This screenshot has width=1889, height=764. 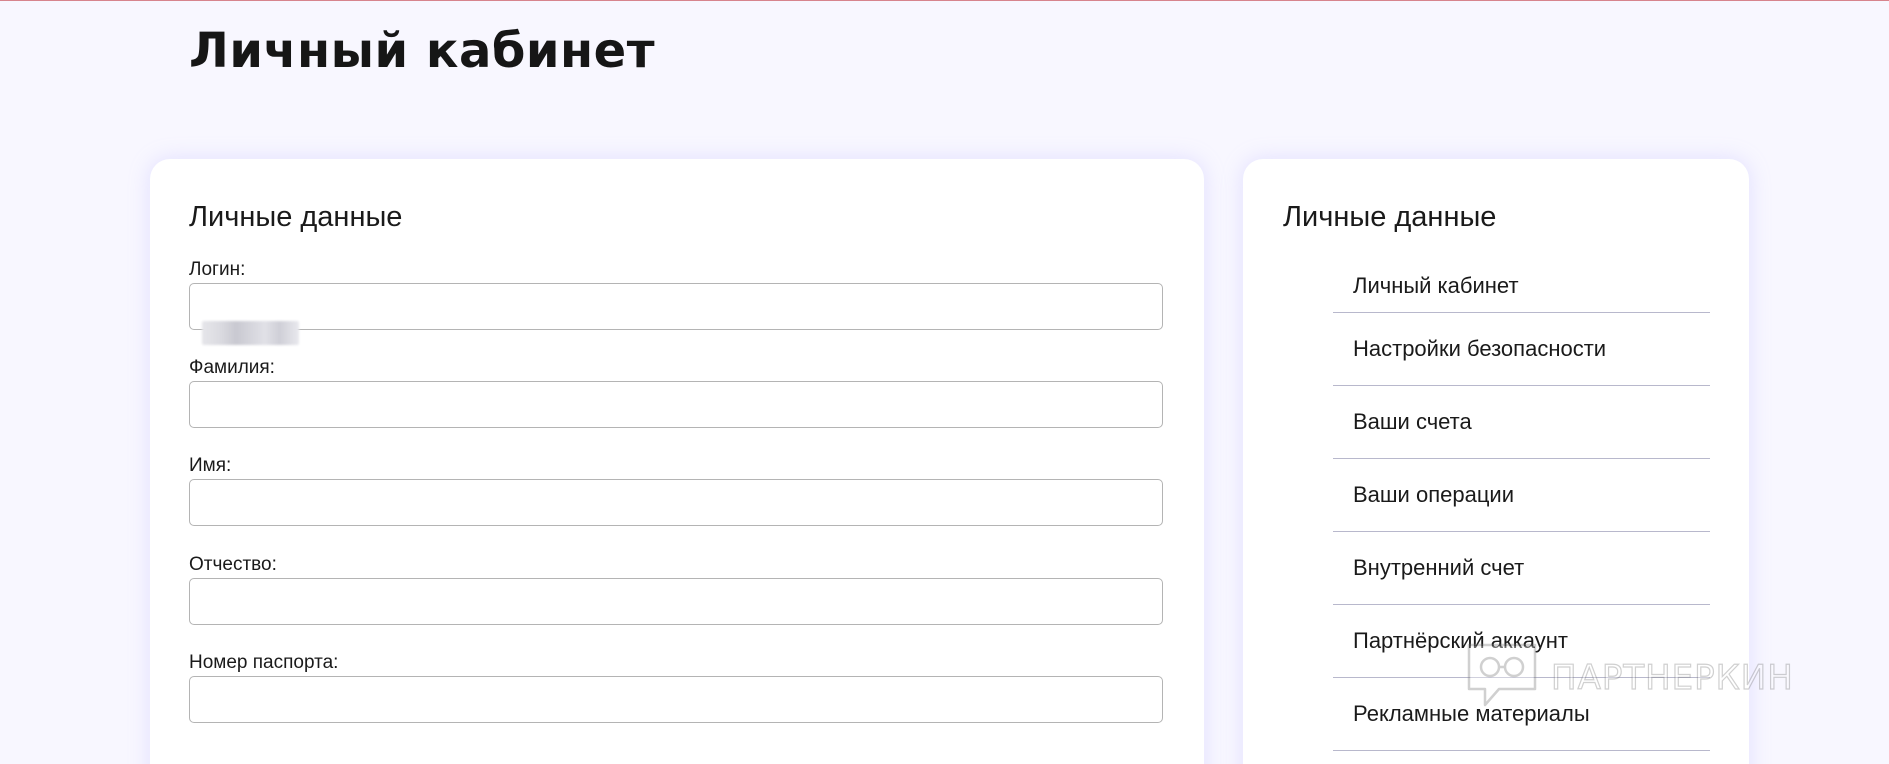 I want to click on passport-number-field, so click(x=676, y=699).